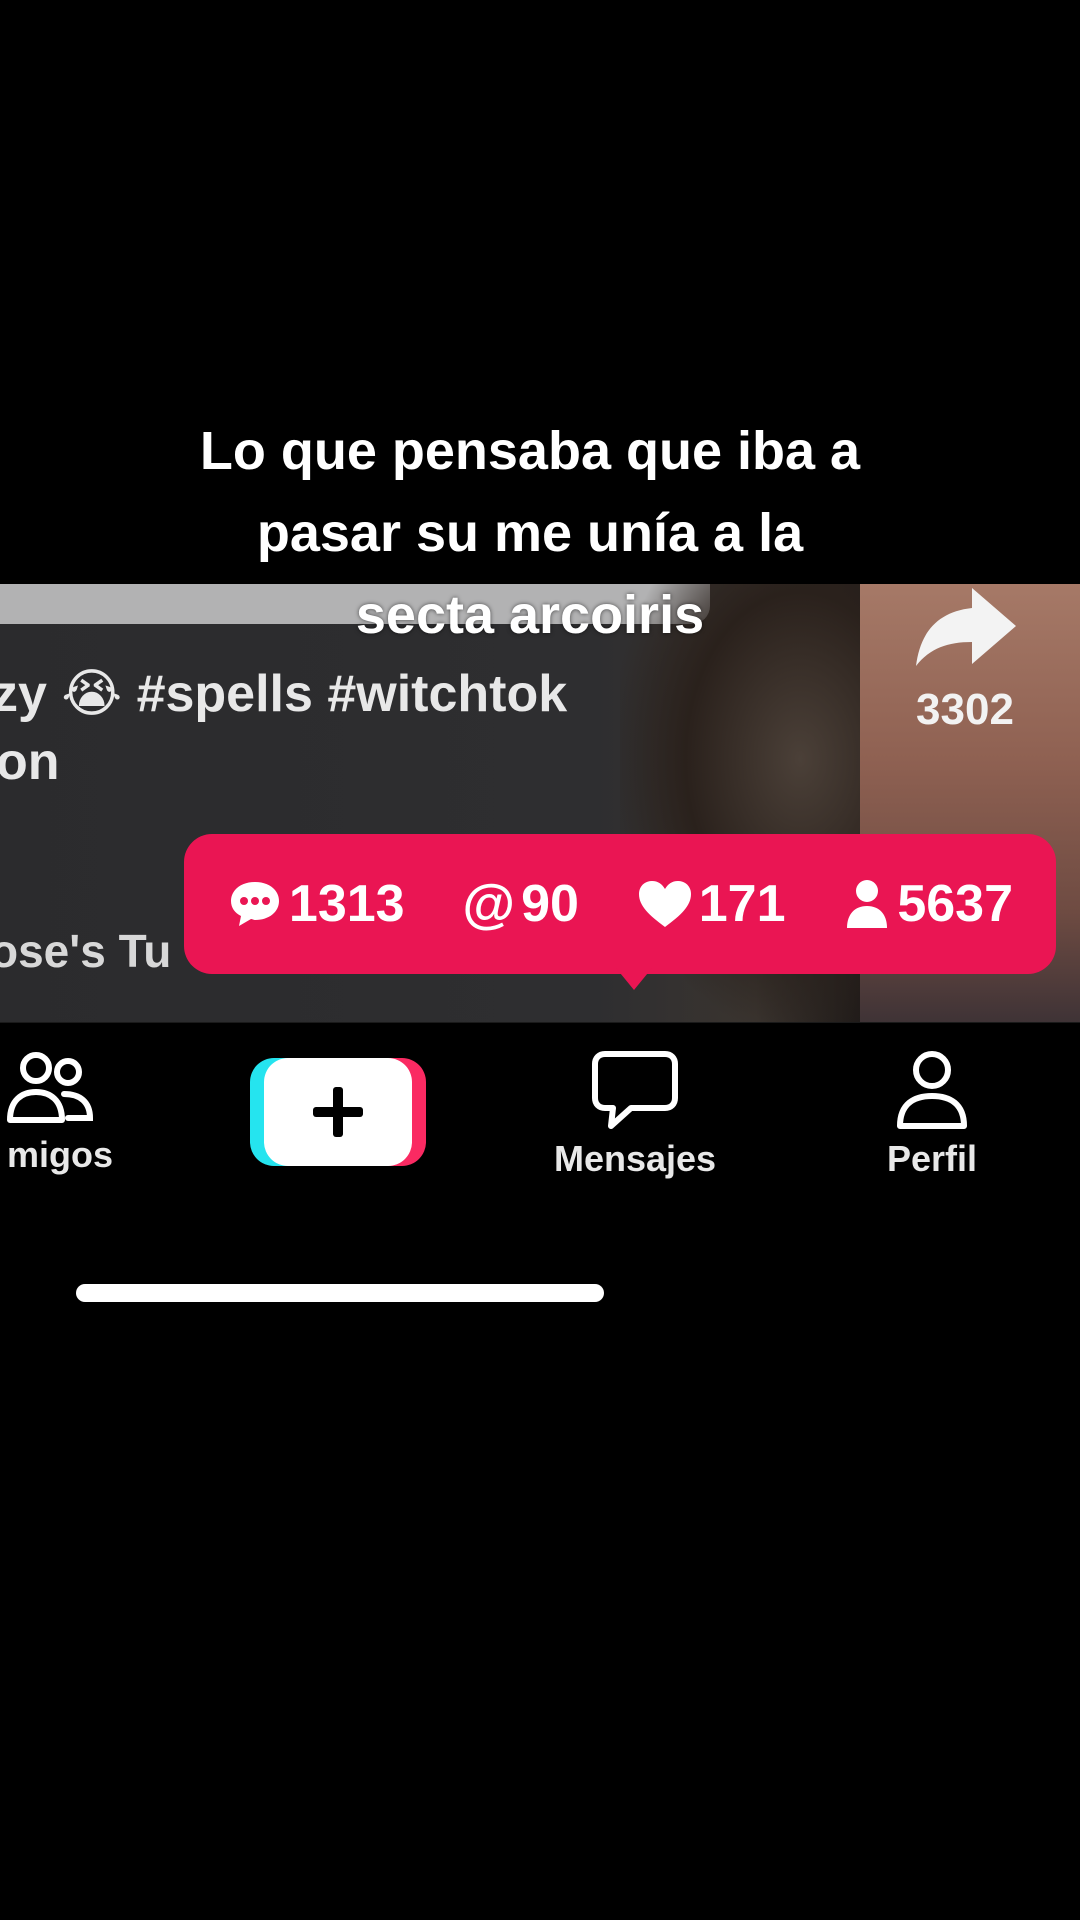 The image size is (1080, 1920). I want to click on stat-comments: 1313, so click(316, 904).